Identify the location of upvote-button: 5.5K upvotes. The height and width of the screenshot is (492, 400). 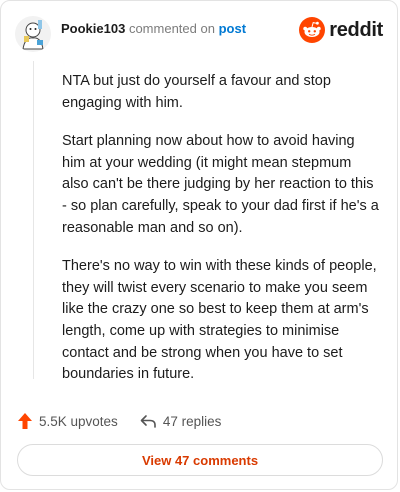
(67, 421).